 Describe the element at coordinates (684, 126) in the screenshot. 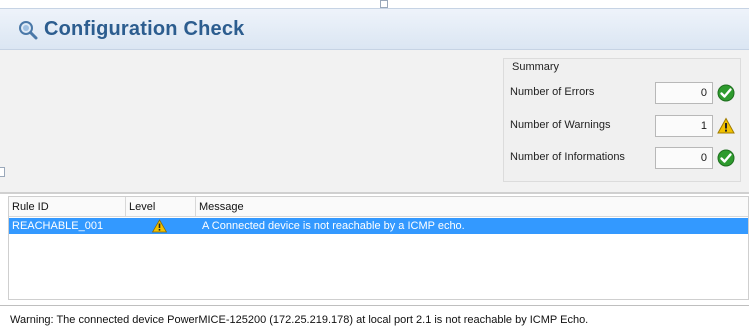

I see `warnings-count-field: 1` at that location.